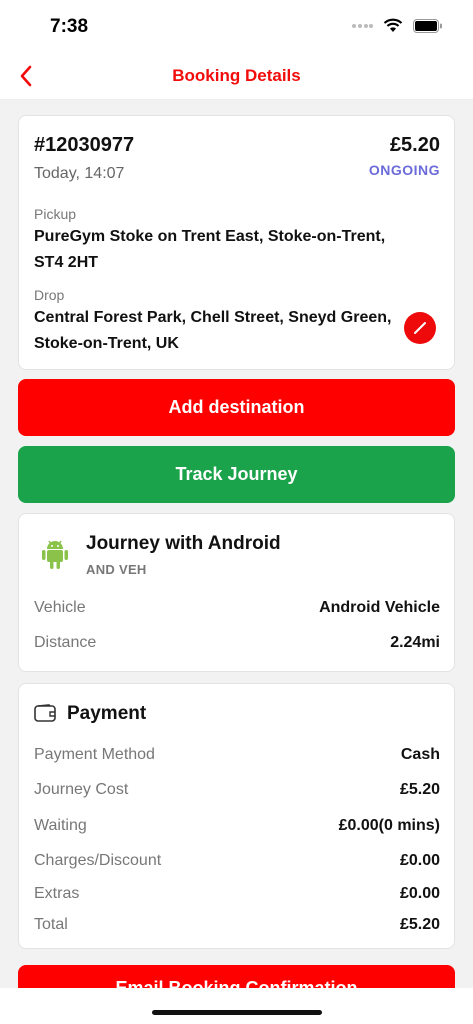 The width and height of the screenshot is (473, 1024). I want to click on vehicle-value: Android Vehicle, so click(379, 607).